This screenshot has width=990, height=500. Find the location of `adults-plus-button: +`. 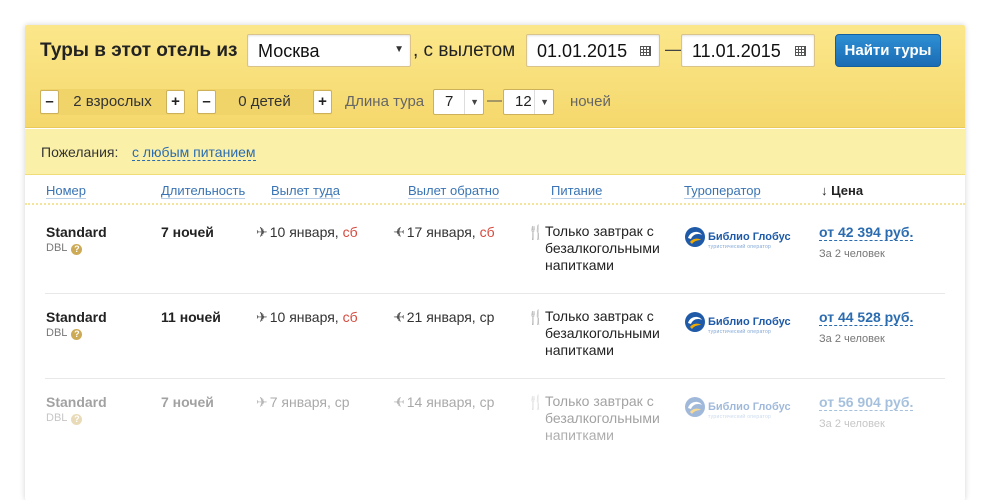

adults-plus-button: + is located at coordinates (175, 102).